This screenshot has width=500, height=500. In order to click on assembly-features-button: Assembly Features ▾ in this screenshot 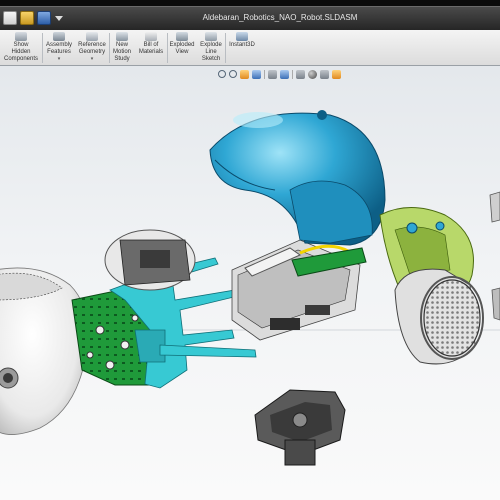, I will do `click(59, 48)`.